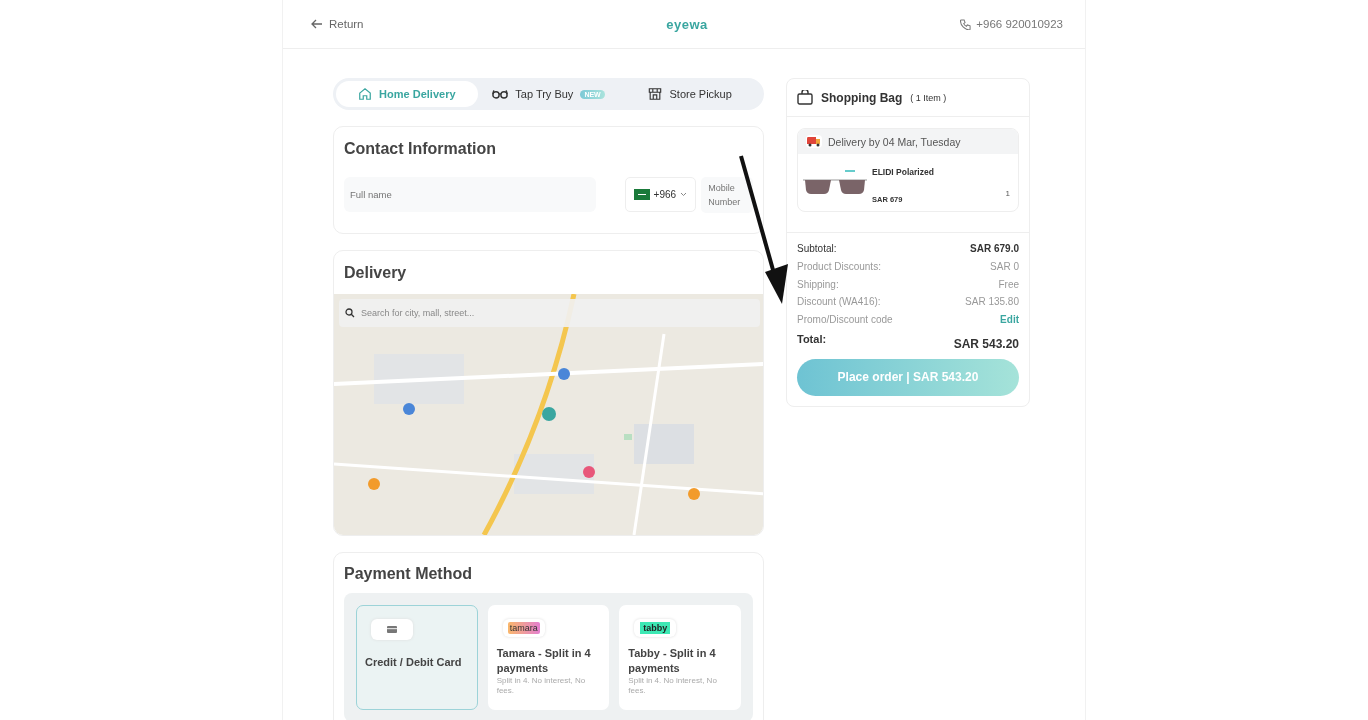 This screenshot has height=720, width=1368. Describe the element at coordinates (655, 628) in the screenshot. I see `tabby-logo: tabby` at that location.